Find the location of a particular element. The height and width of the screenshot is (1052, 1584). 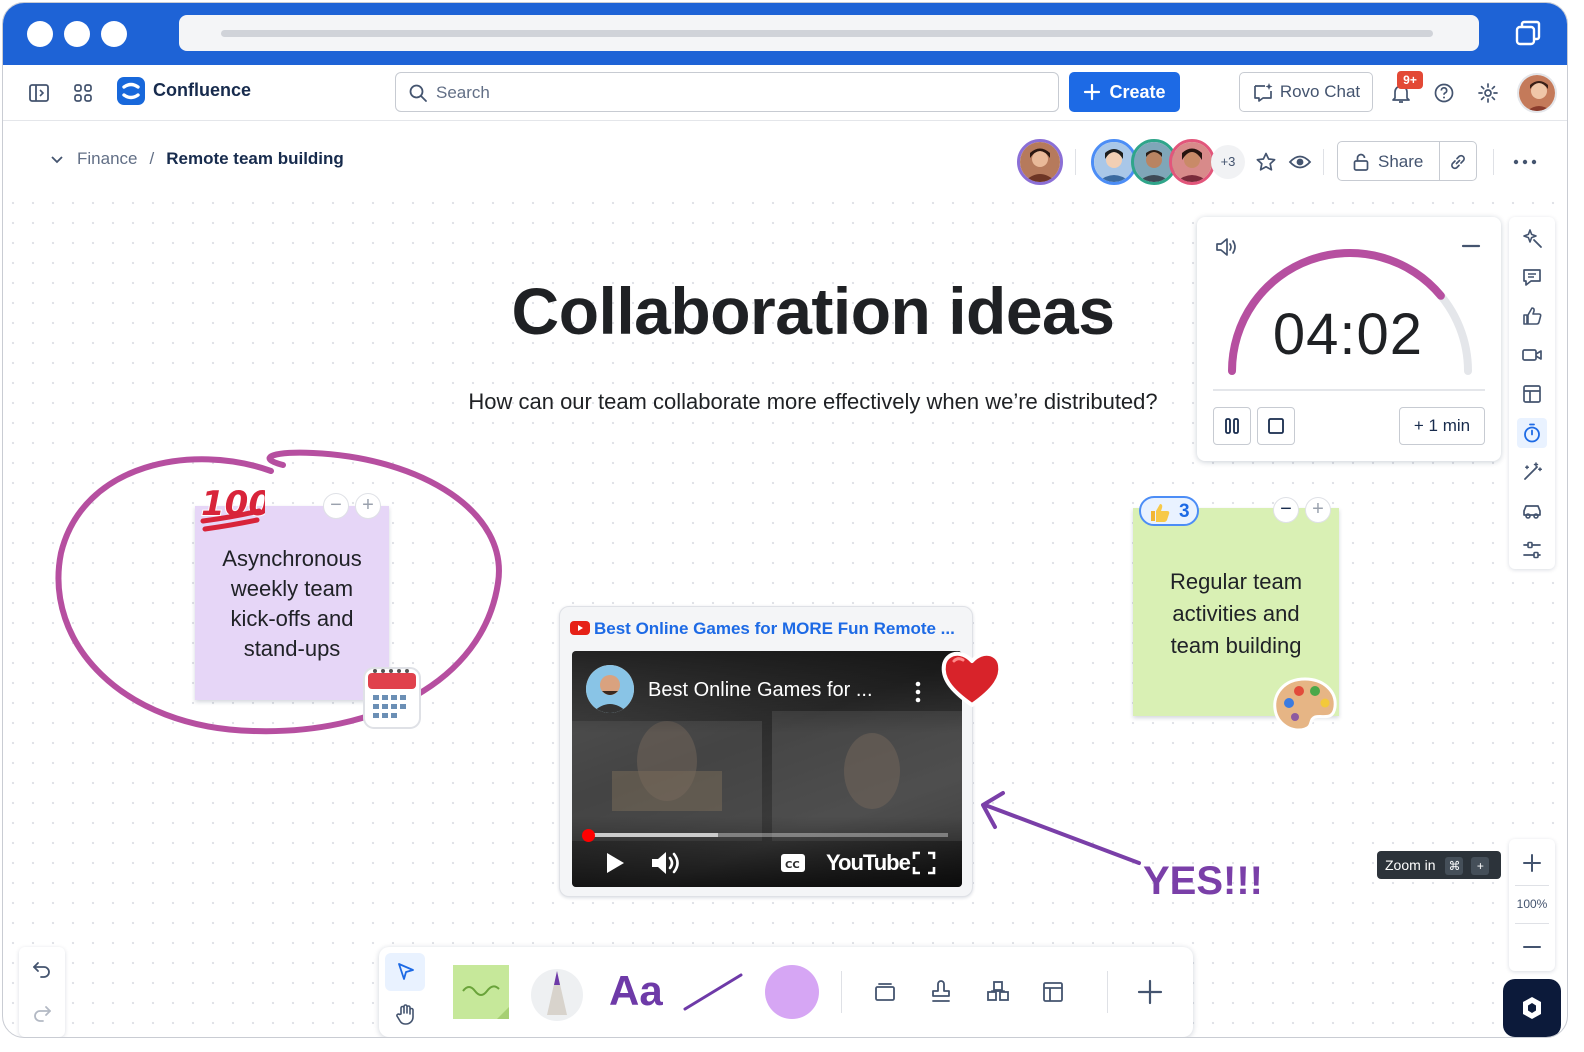

collaborator-avatar-3-image is located at coordinates (1192, 162).